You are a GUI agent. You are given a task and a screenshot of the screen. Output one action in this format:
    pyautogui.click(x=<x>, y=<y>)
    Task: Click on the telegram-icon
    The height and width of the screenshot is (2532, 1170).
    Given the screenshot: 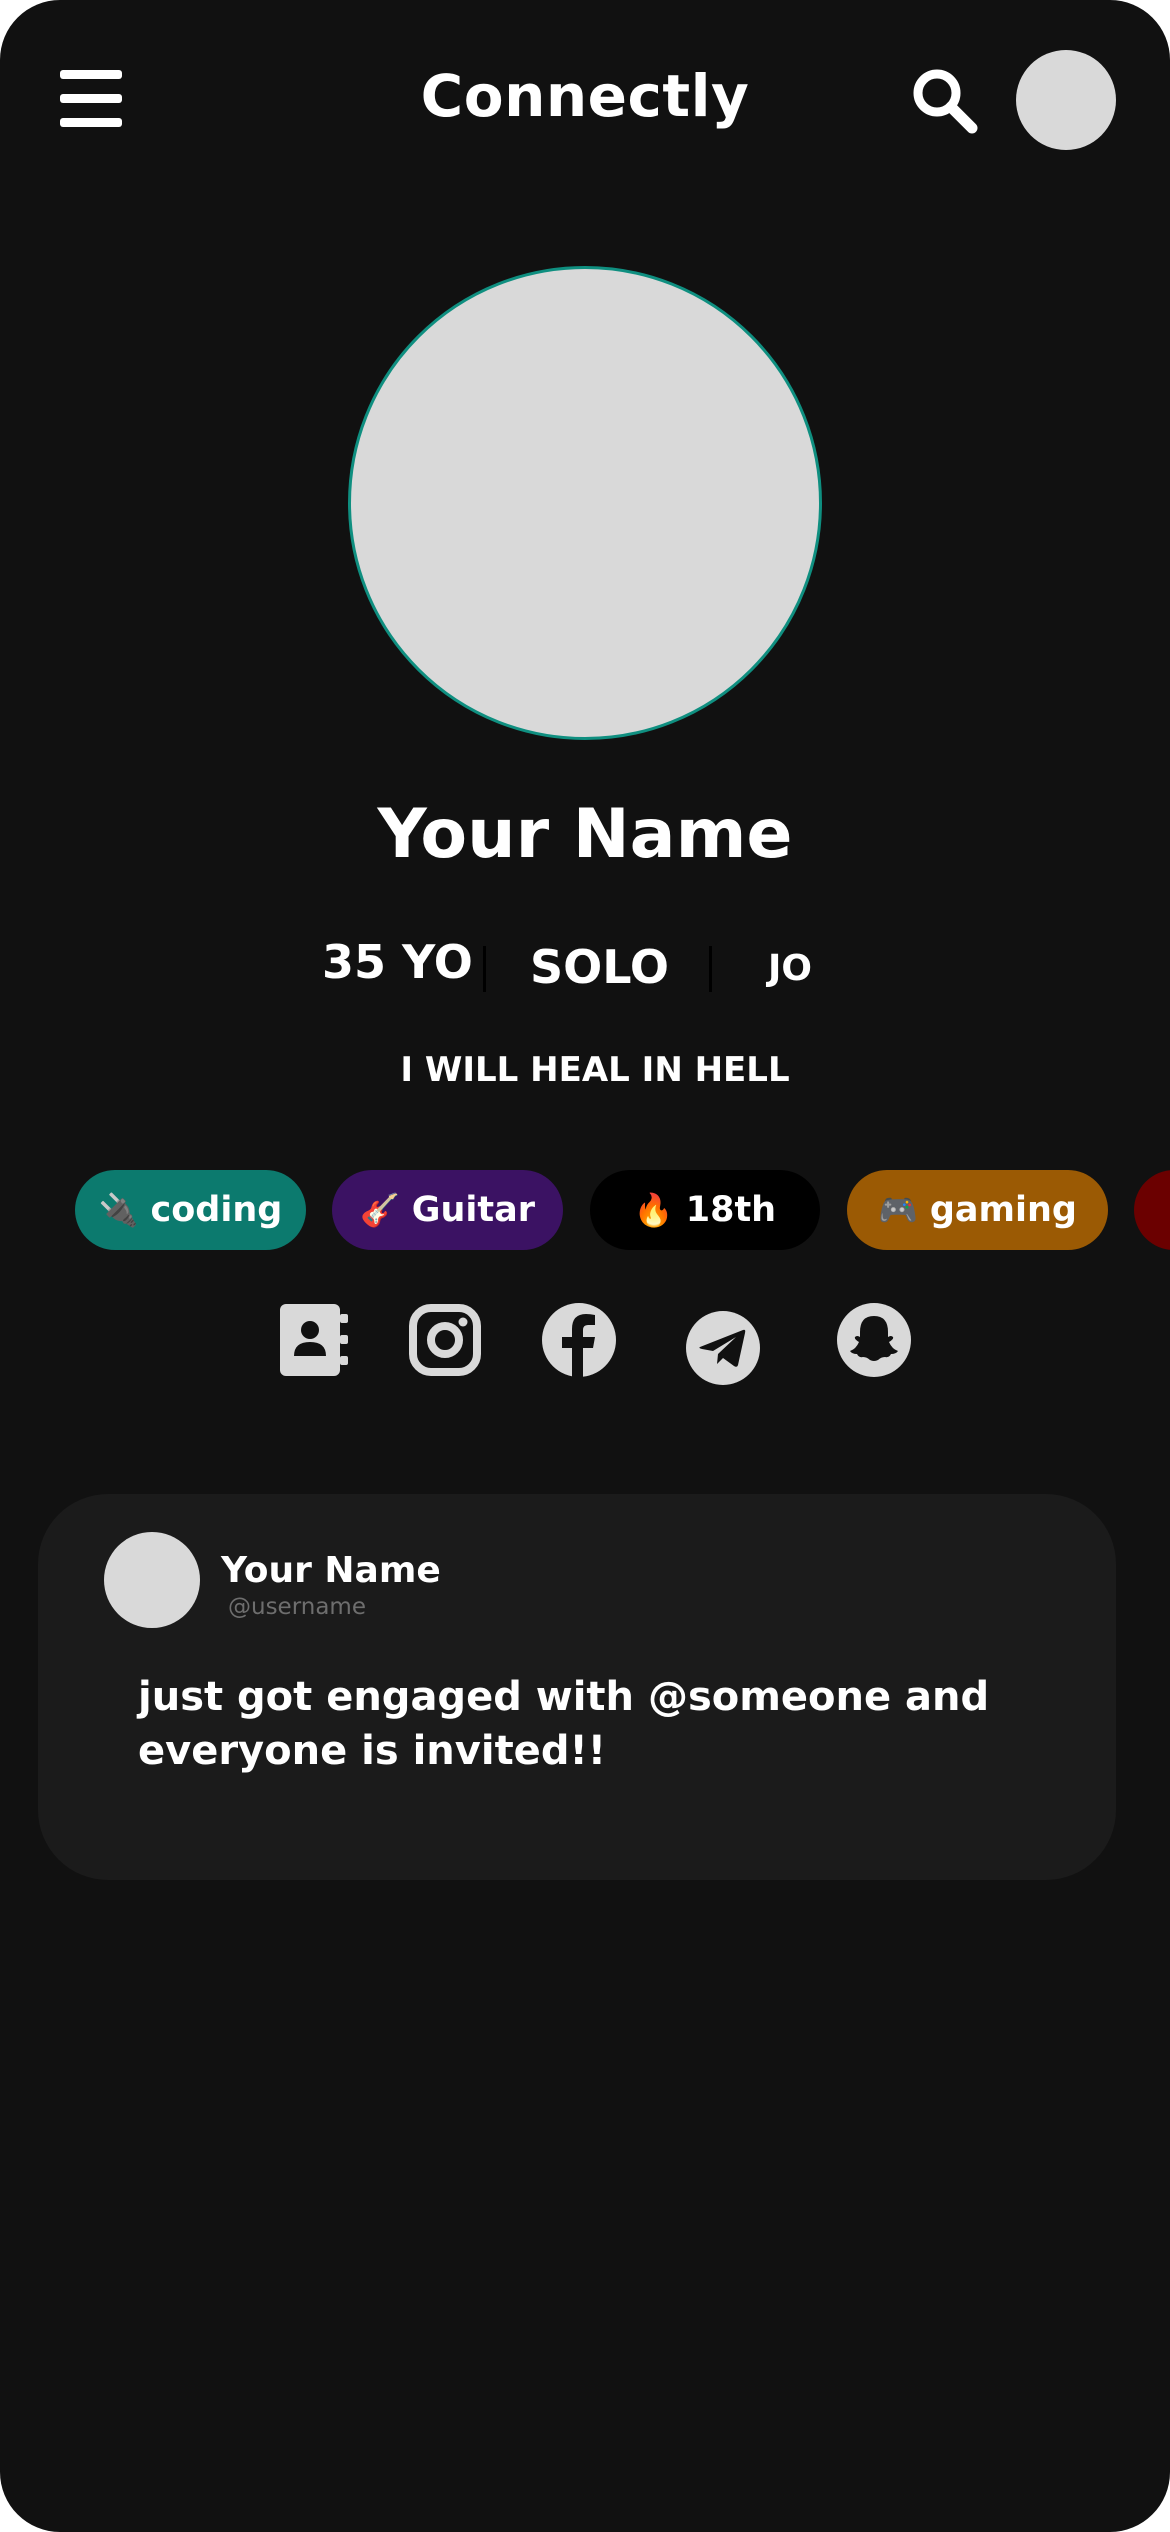 What is the action you would take?
    pyautogui.click(x=723, y=1348)
    